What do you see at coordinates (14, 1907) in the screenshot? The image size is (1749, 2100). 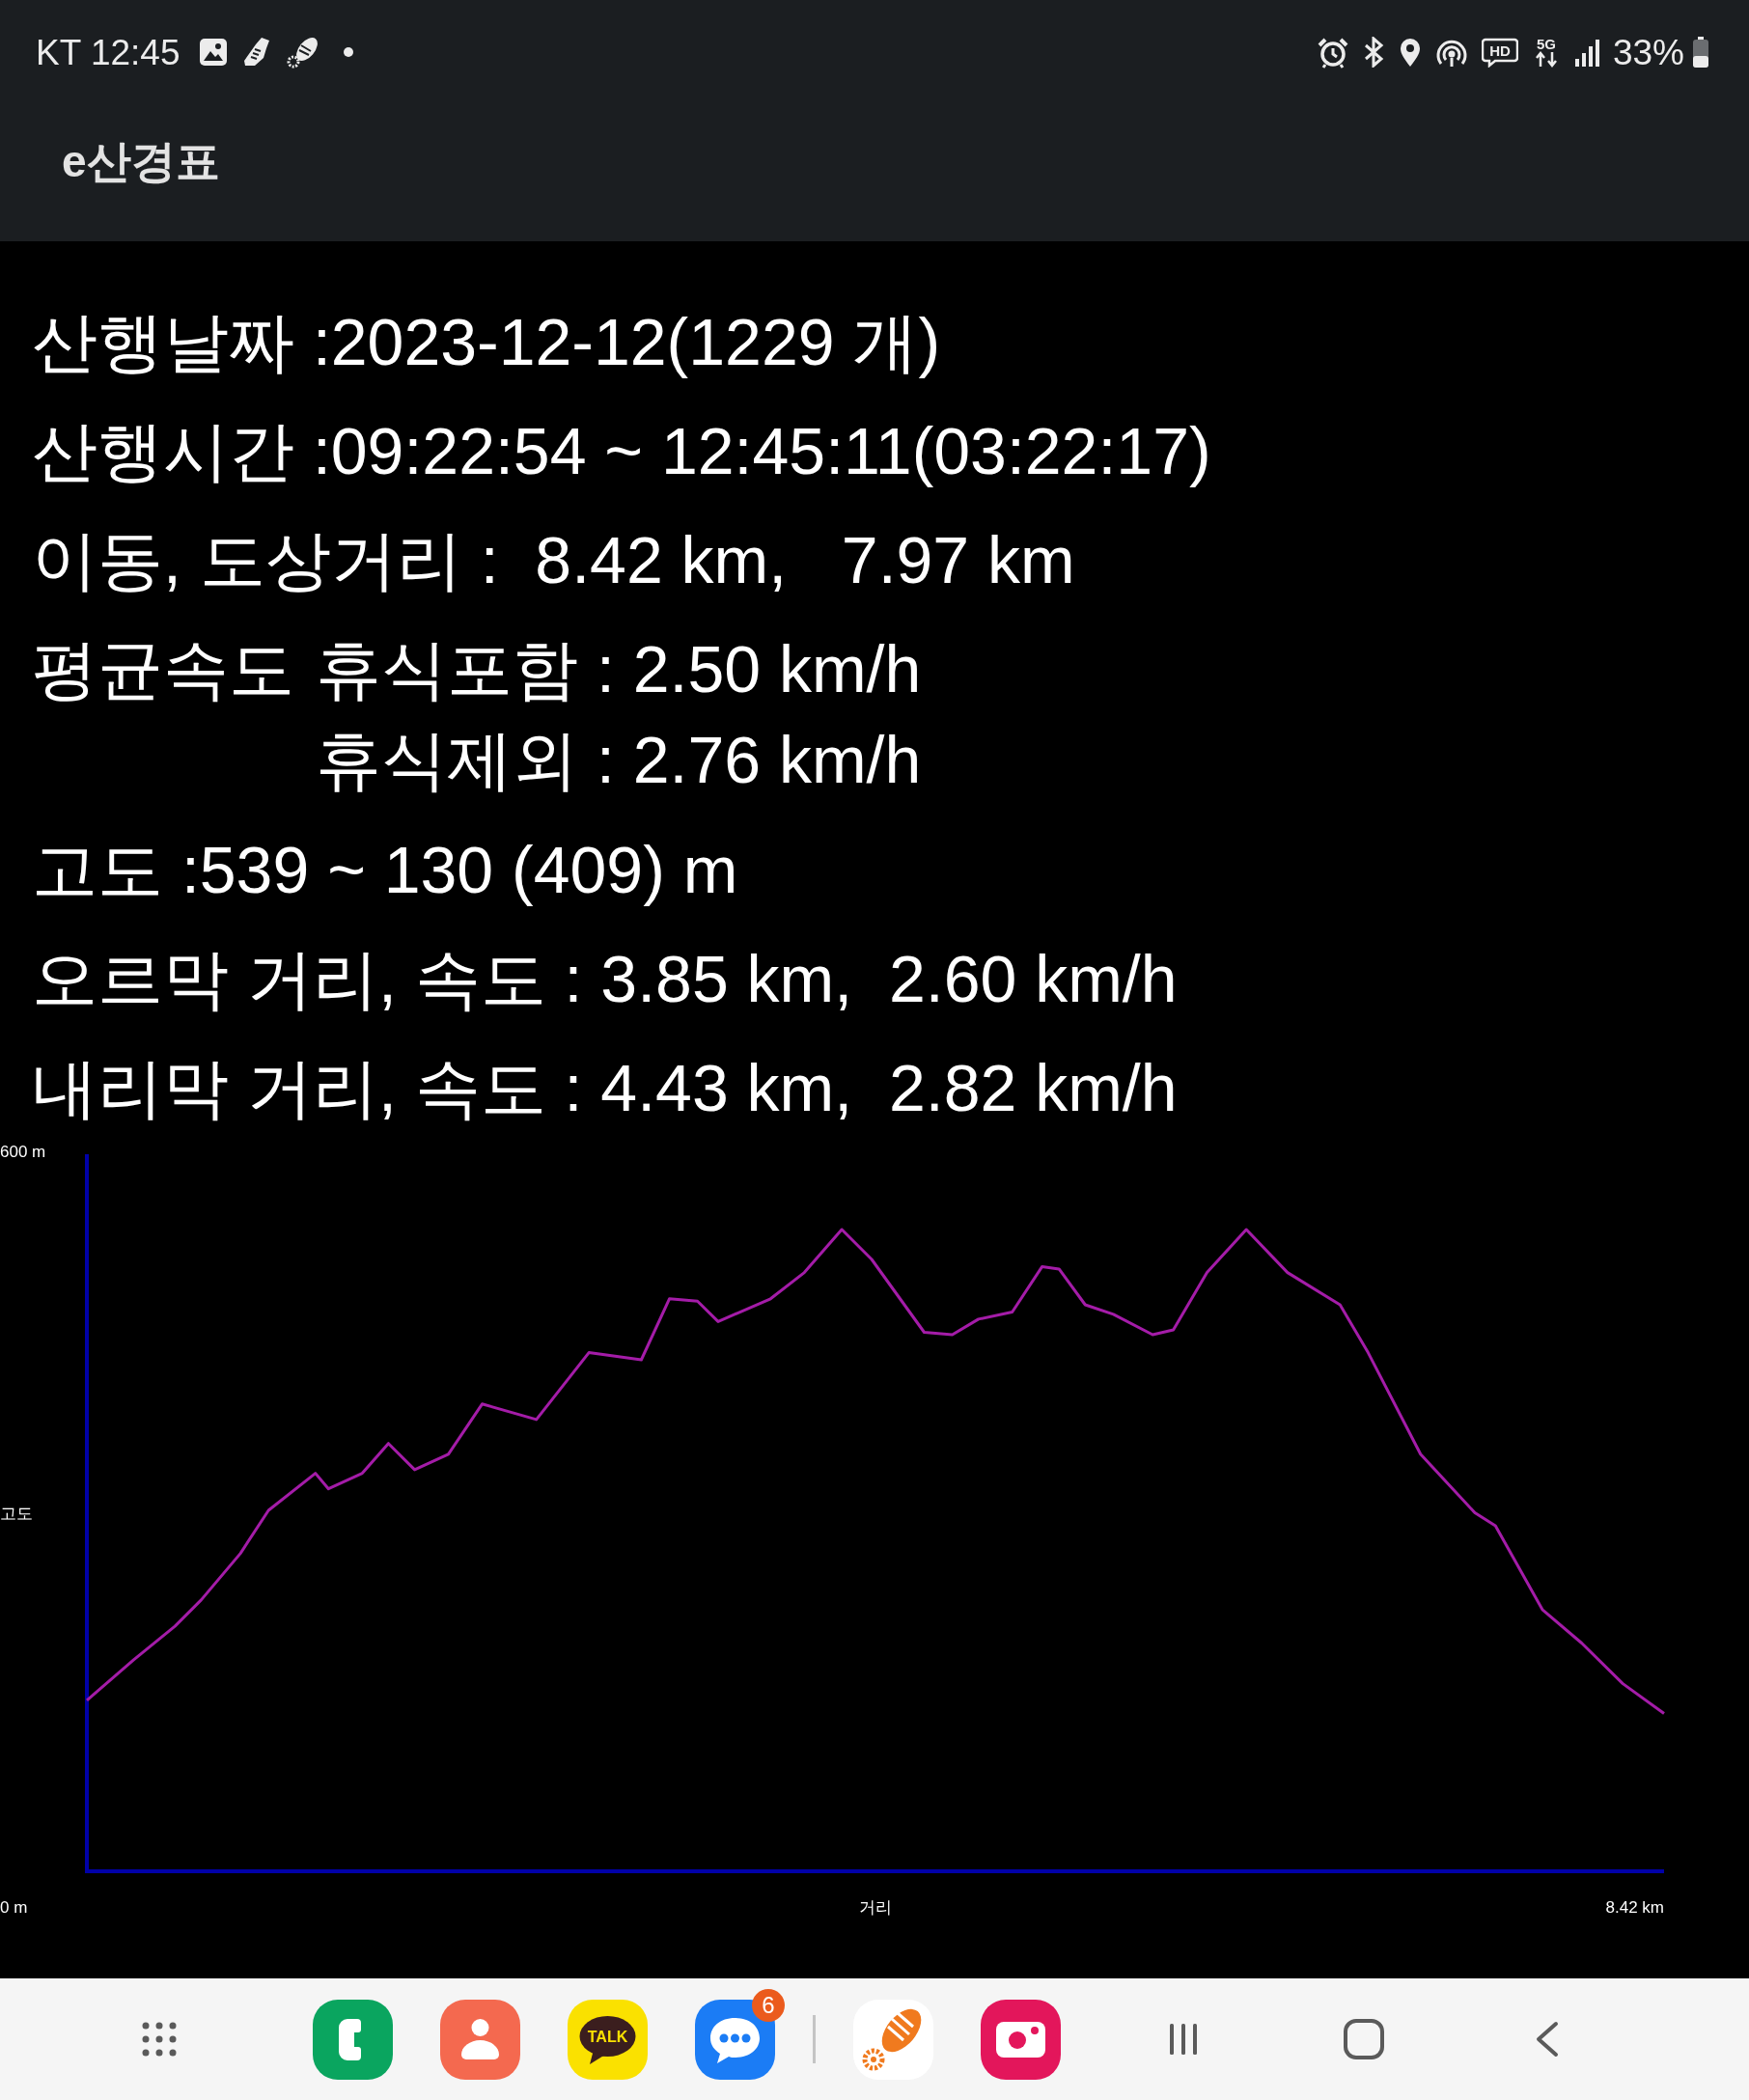 I see `axis-label: 0 m` at bounding box center [14, 1907].